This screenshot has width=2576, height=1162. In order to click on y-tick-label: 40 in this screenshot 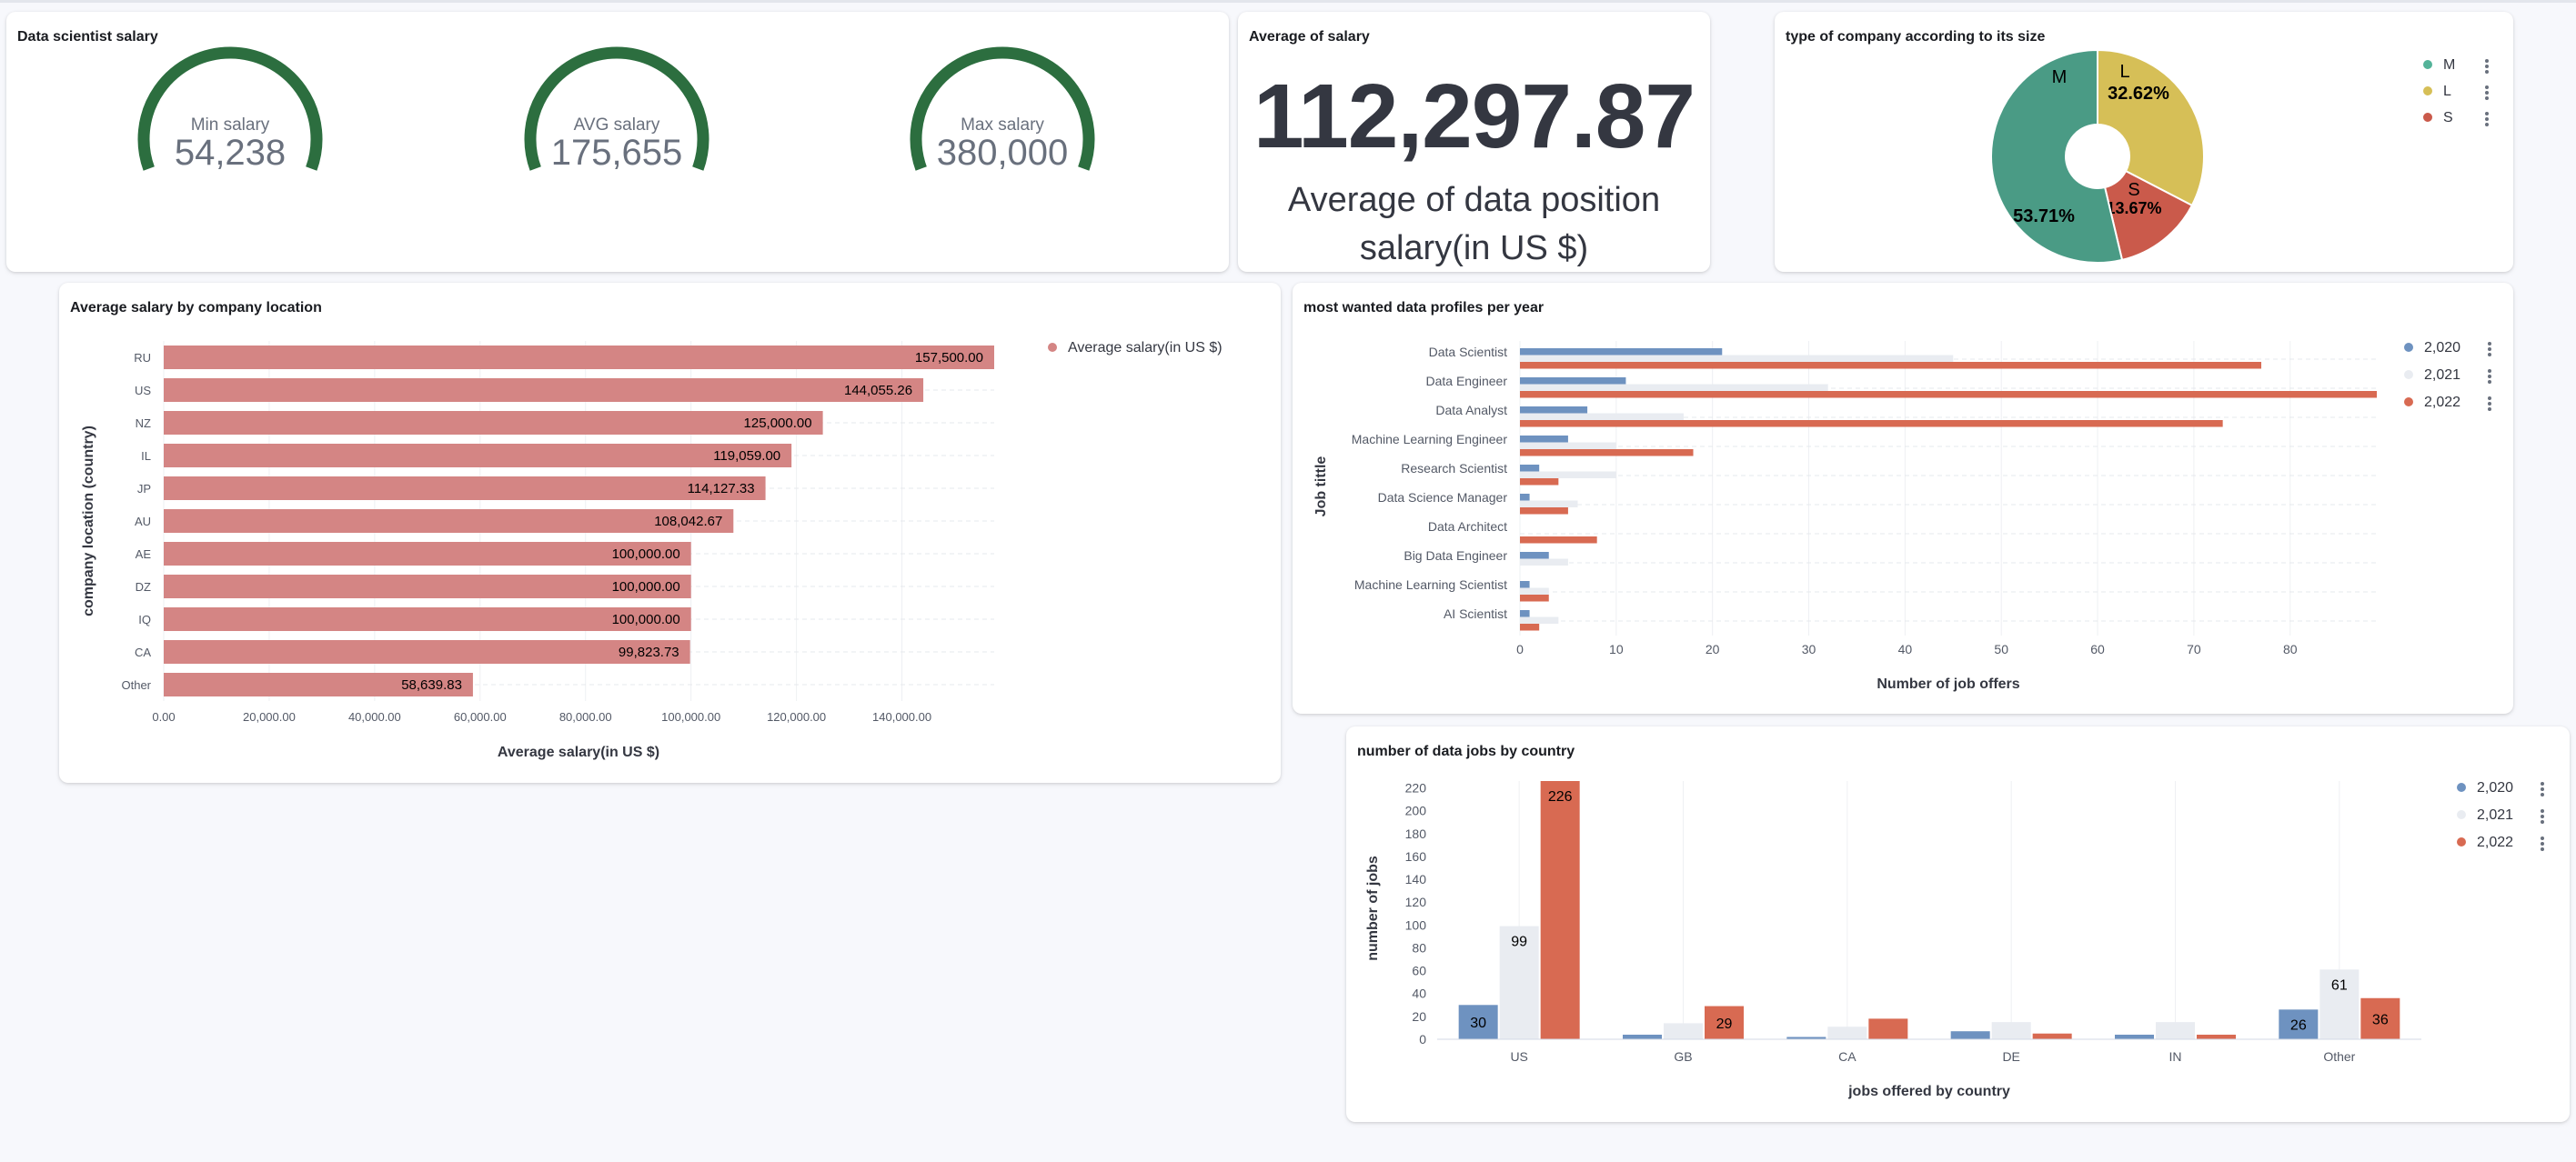, I will do `click(1419, 994)`.